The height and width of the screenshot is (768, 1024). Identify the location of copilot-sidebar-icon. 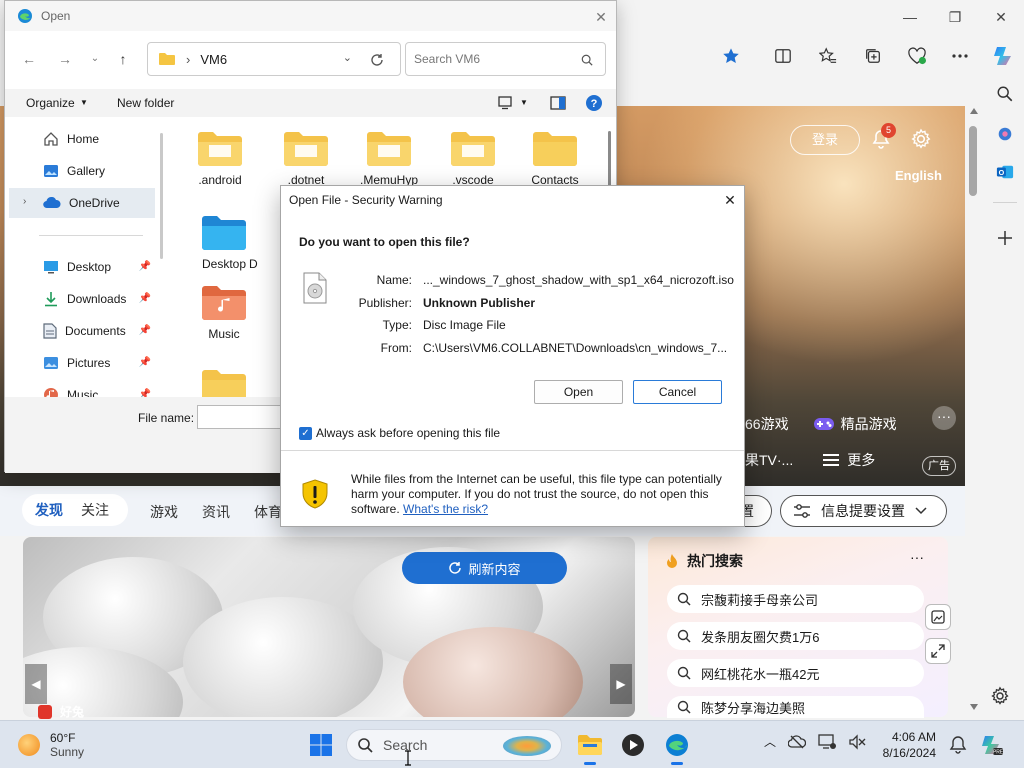
(1005, 134).